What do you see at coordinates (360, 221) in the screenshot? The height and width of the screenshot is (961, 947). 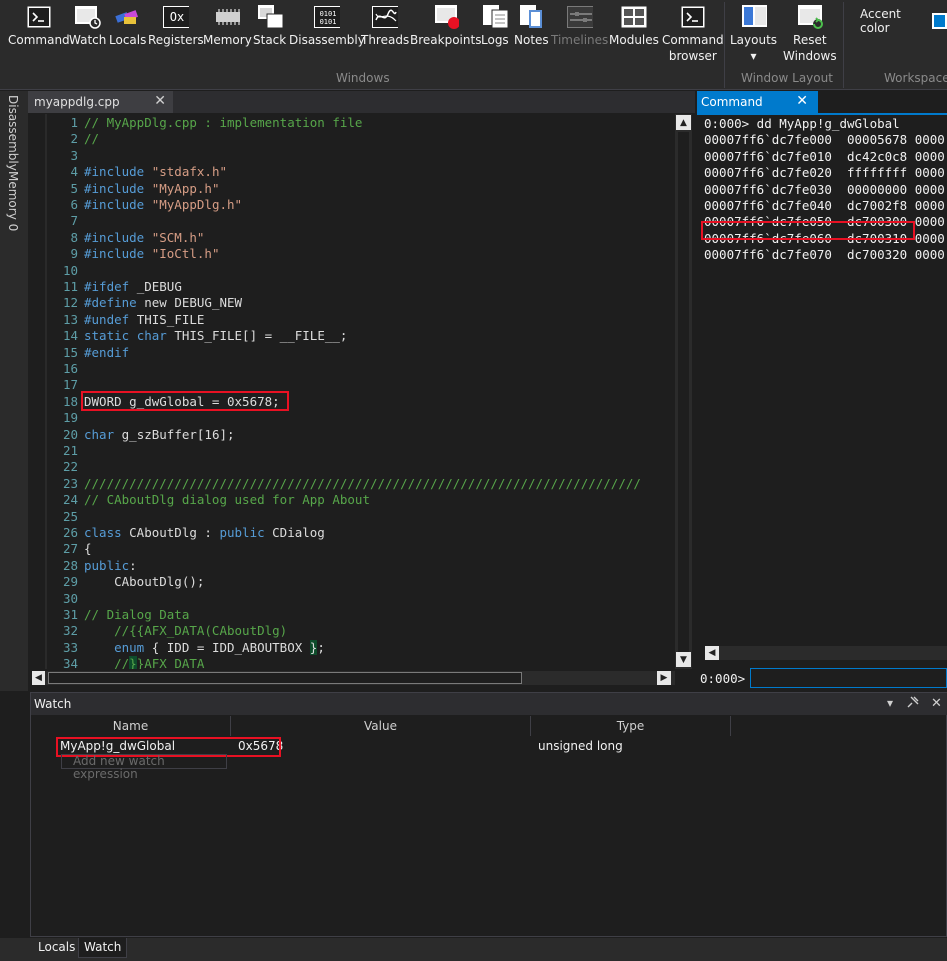 I see `code-line: 7` at bounding box center [360, 221].